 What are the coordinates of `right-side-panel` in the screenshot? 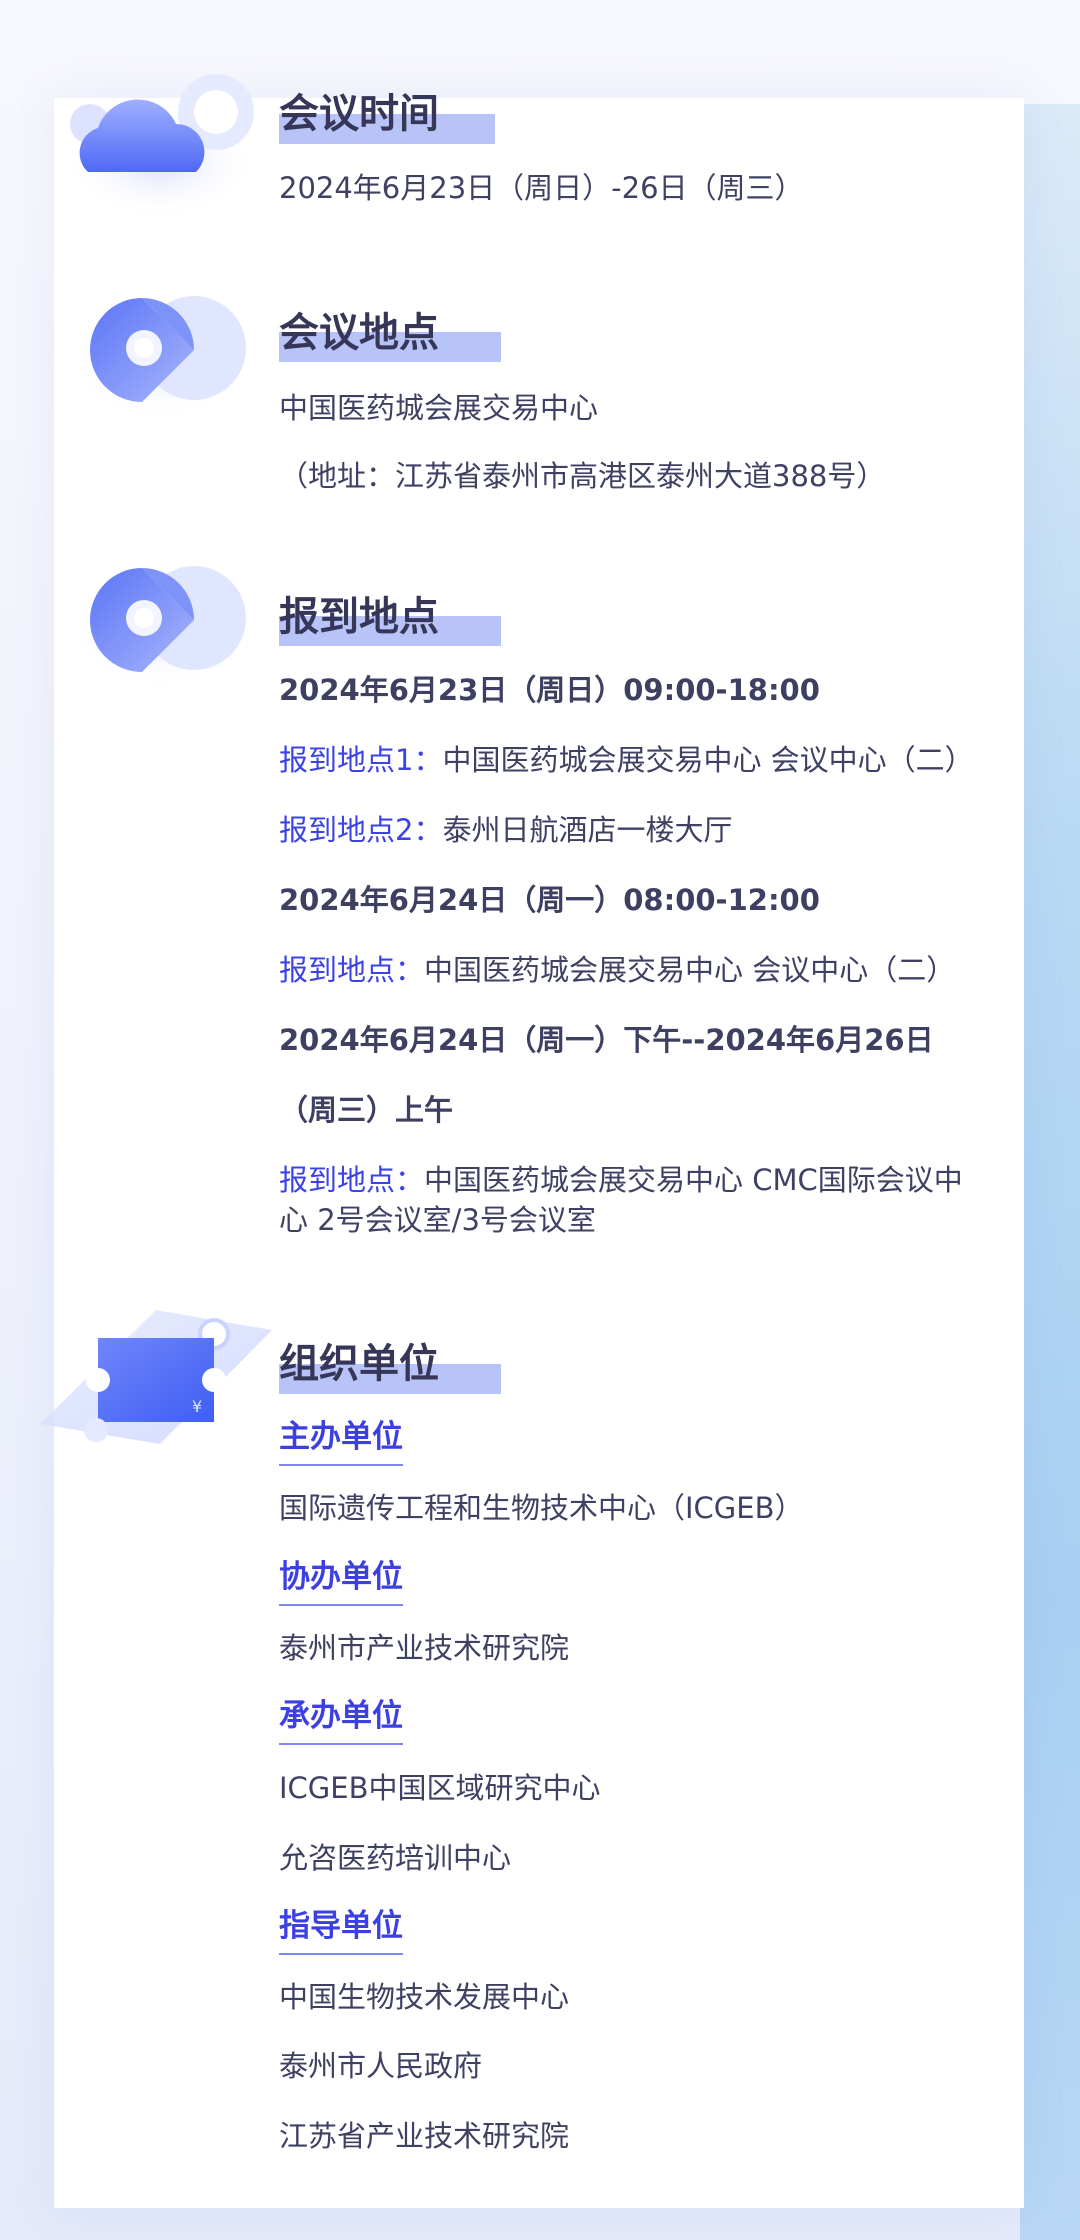 It's located at (1050, 1172).